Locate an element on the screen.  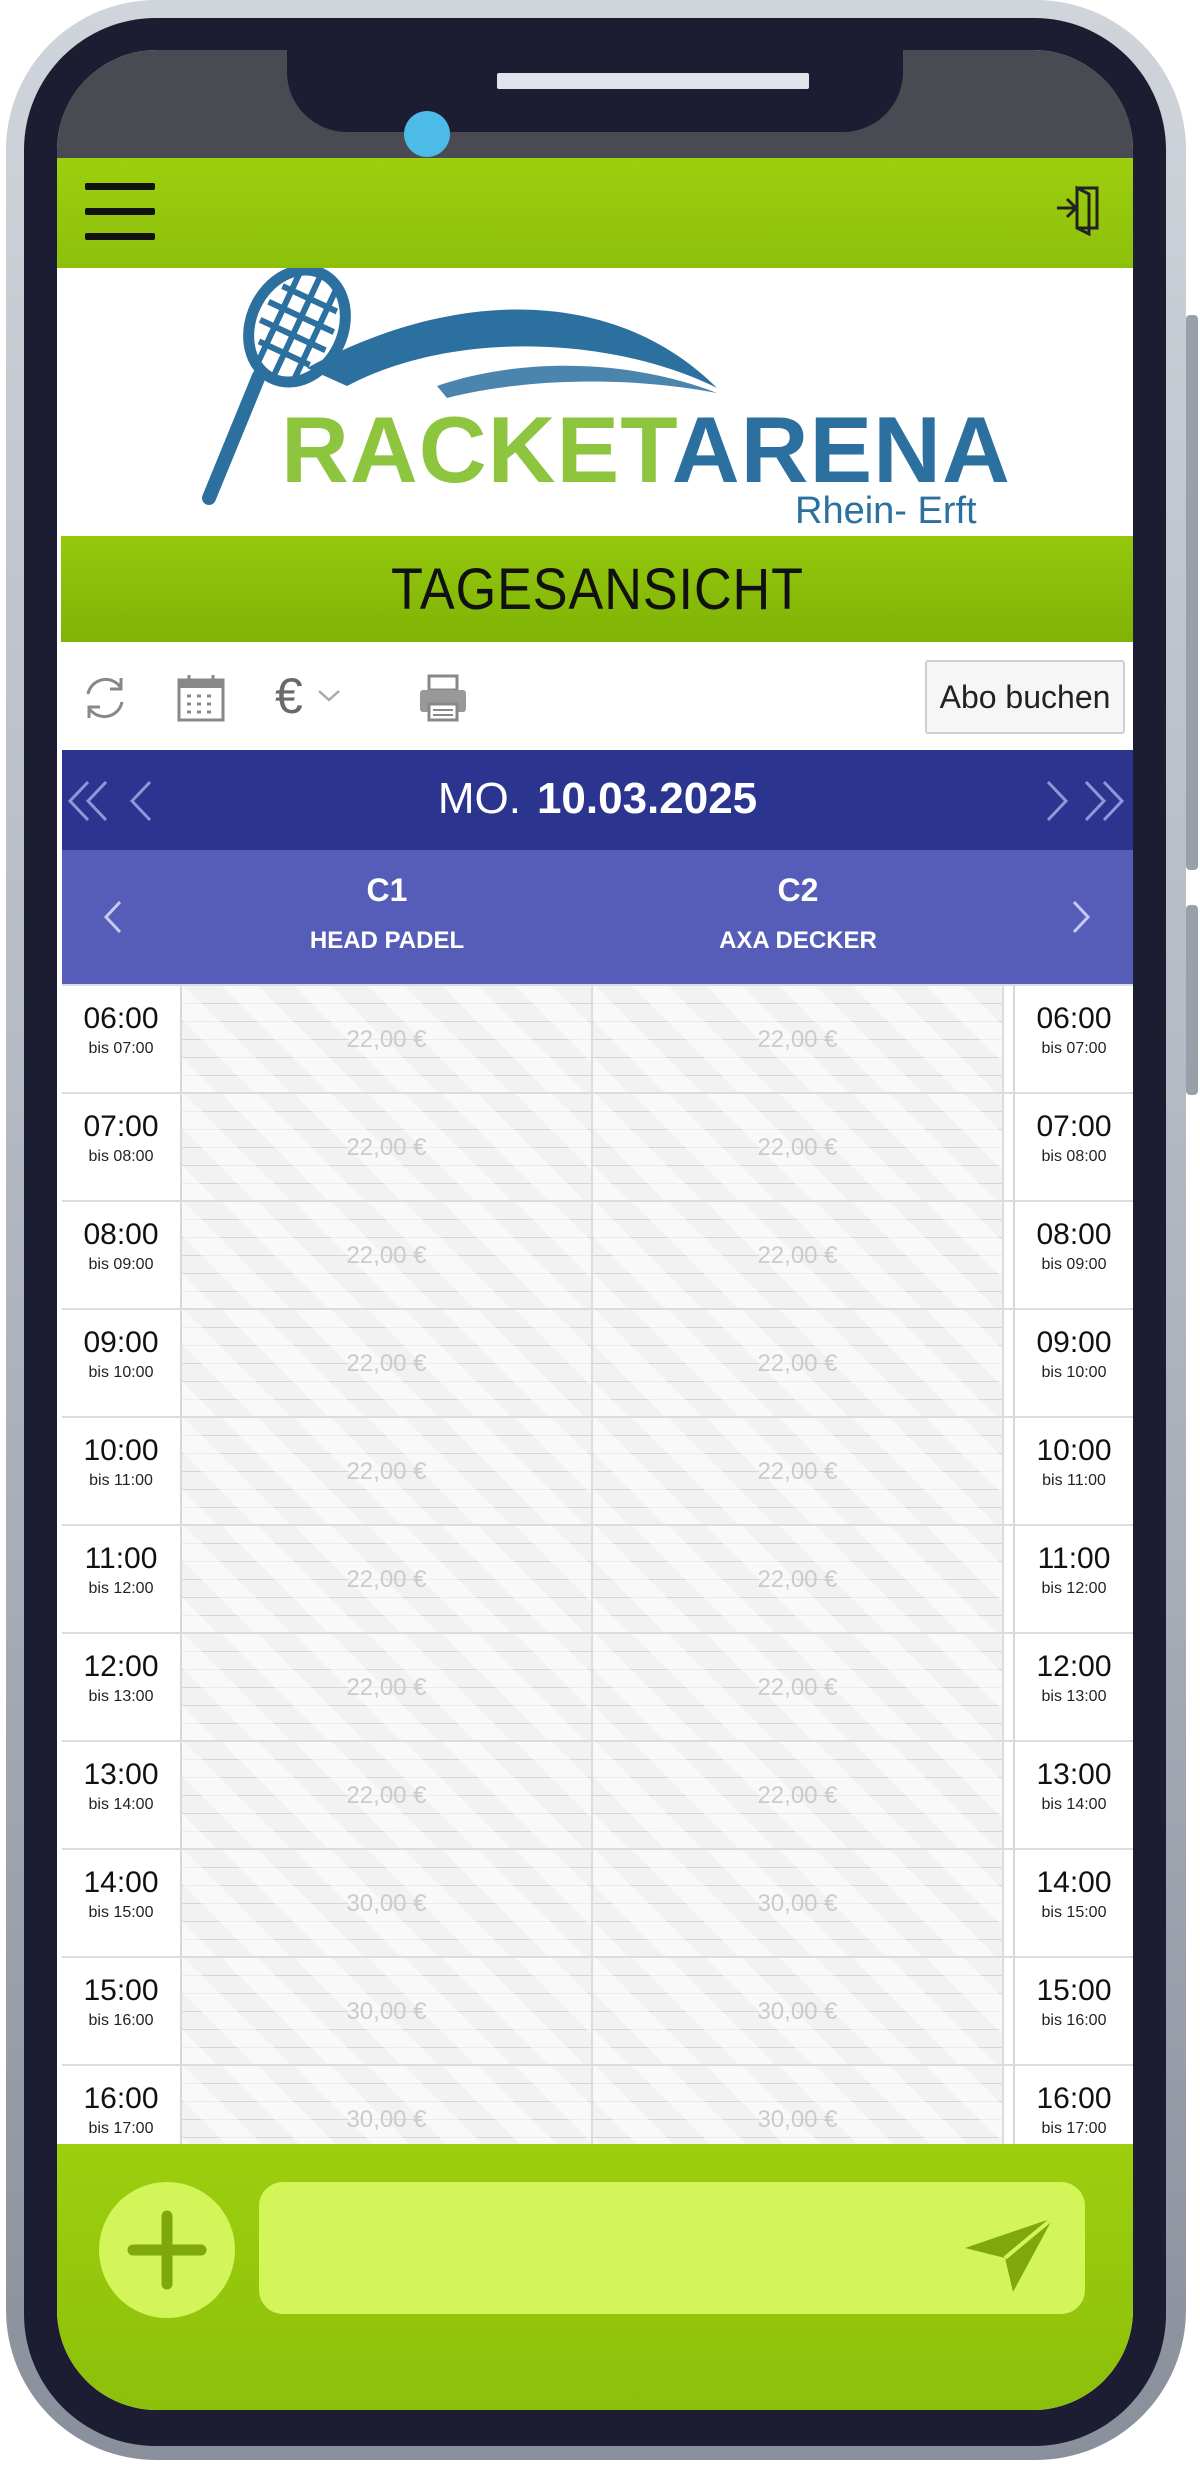
logo-wordmark: RACKETARENA is located at coordinates (646, 449).